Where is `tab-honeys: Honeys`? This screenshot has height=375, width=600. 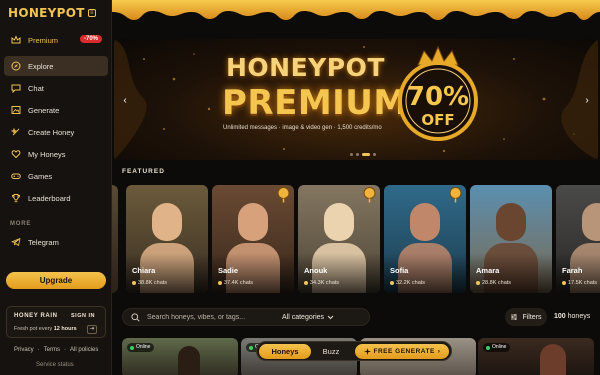 tab-honeys: Honeys is located at coordinates (285, 351).